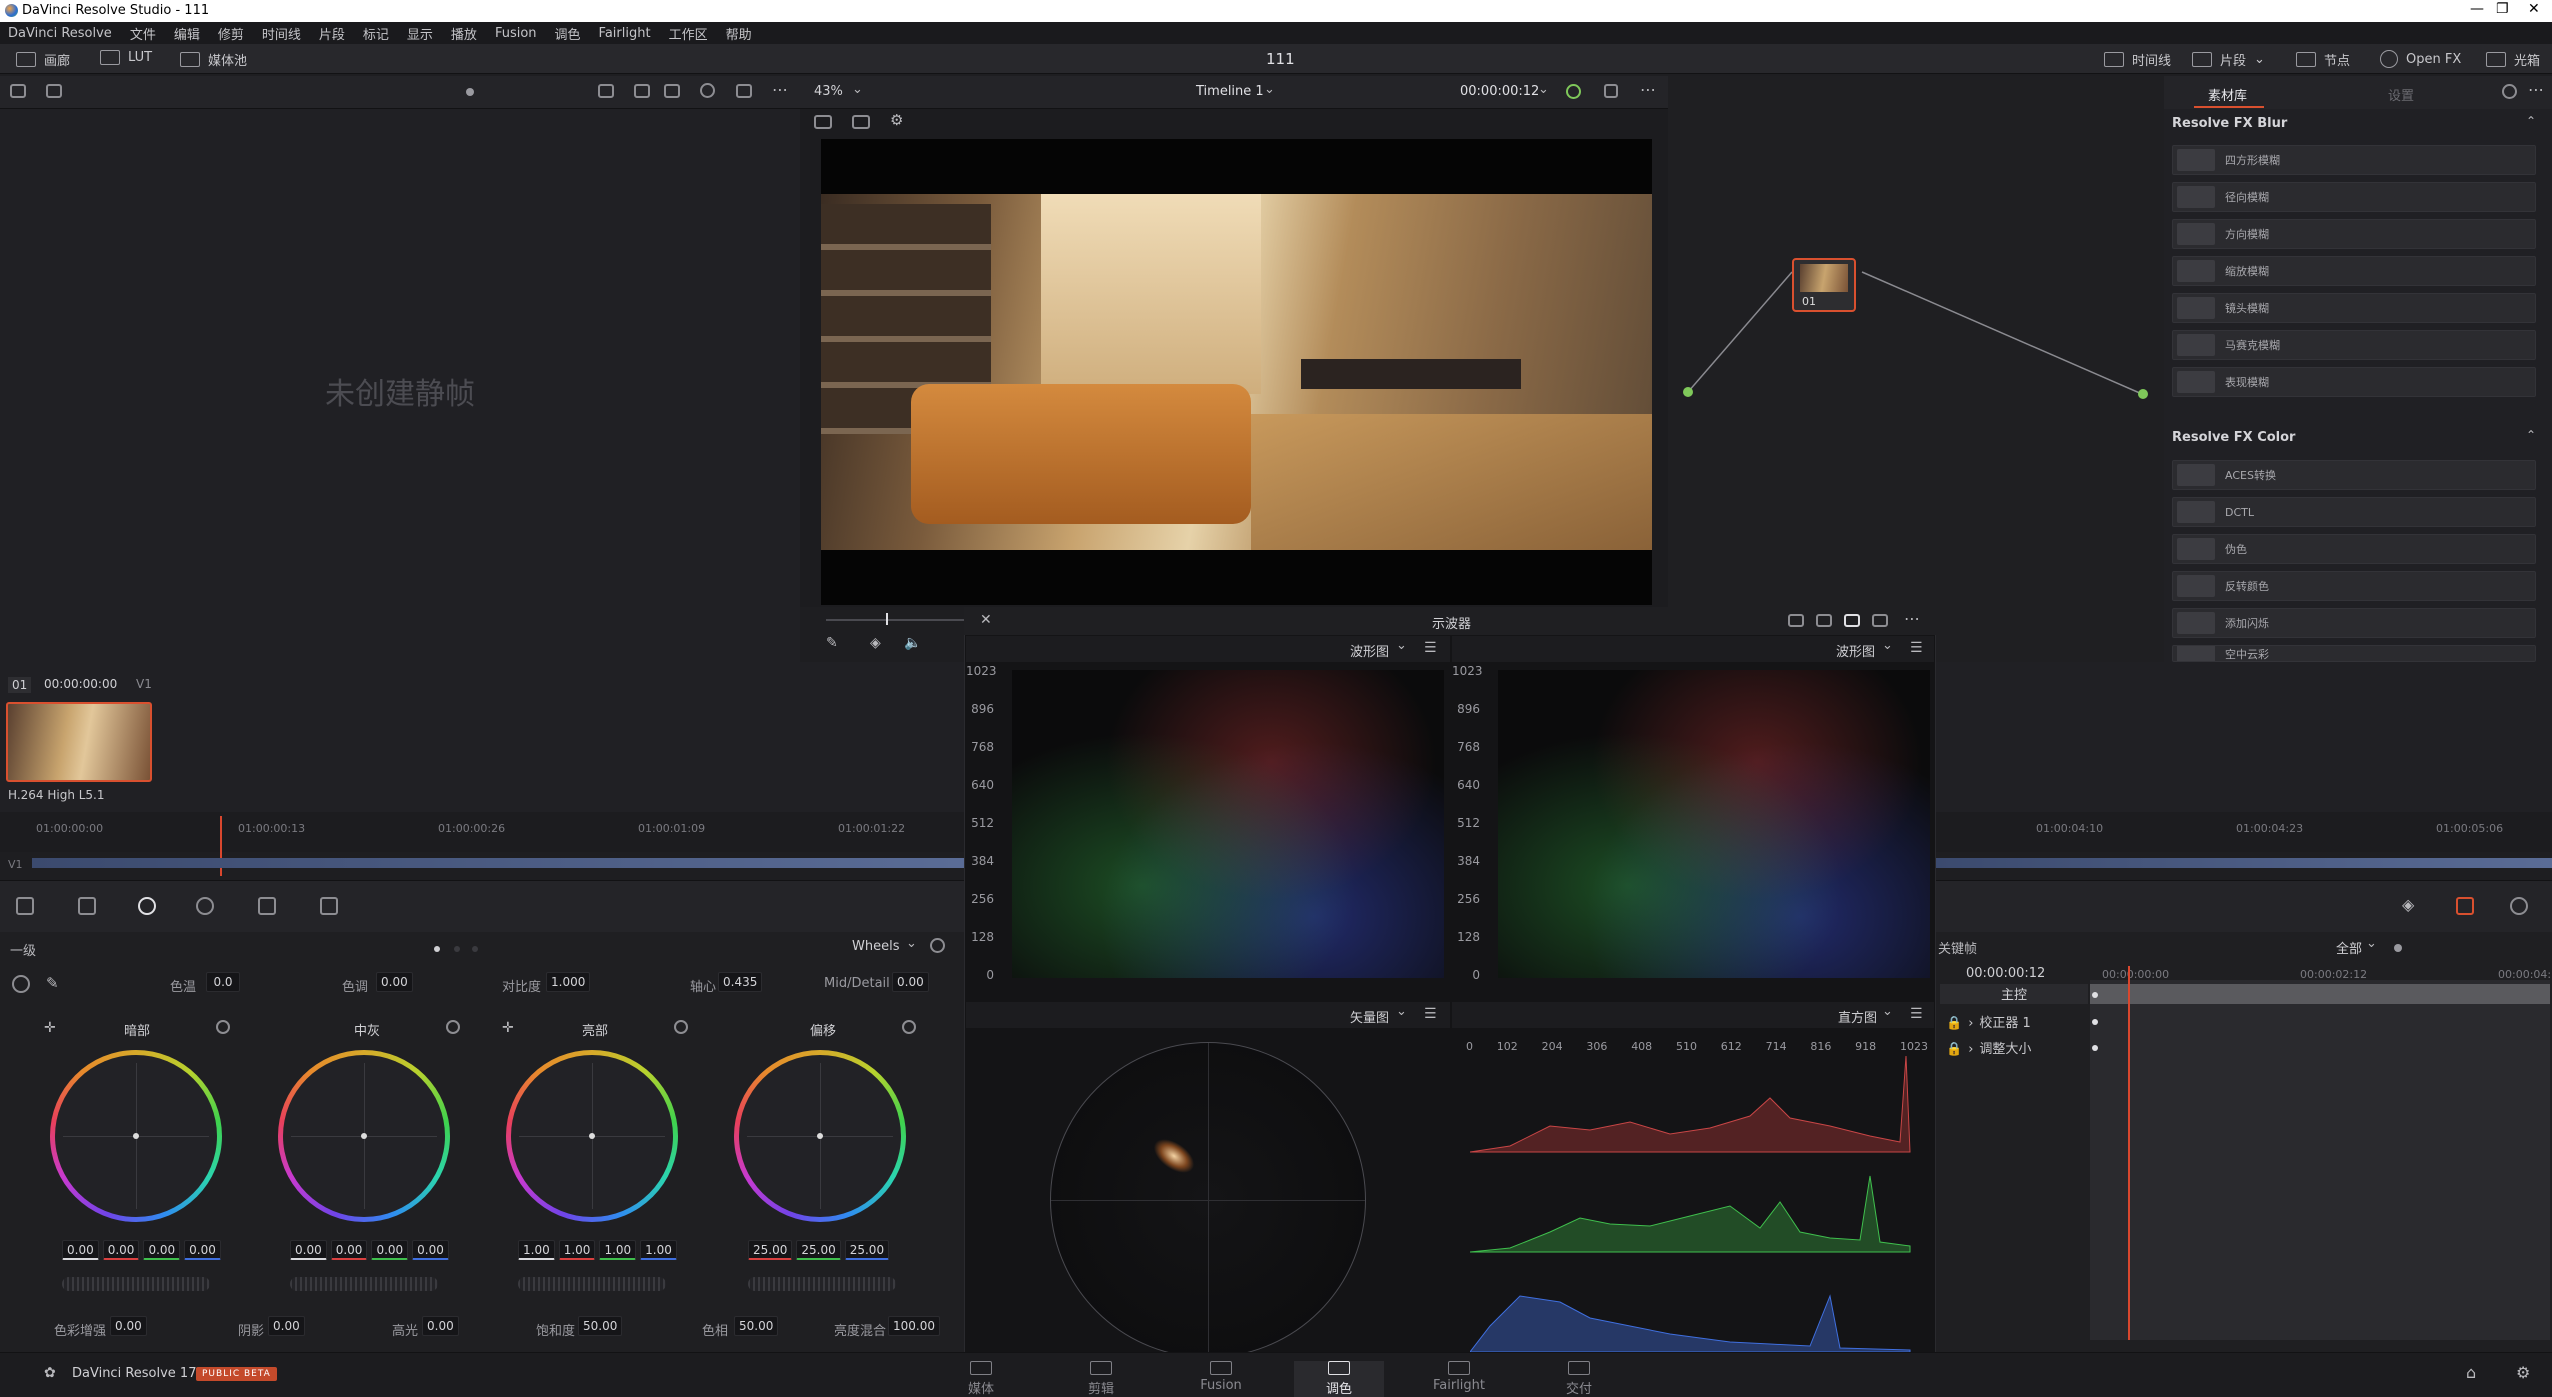 This screenshot has height=1397, width=2552. I want to click on temperature-field: 0.0, so click(223, 982).